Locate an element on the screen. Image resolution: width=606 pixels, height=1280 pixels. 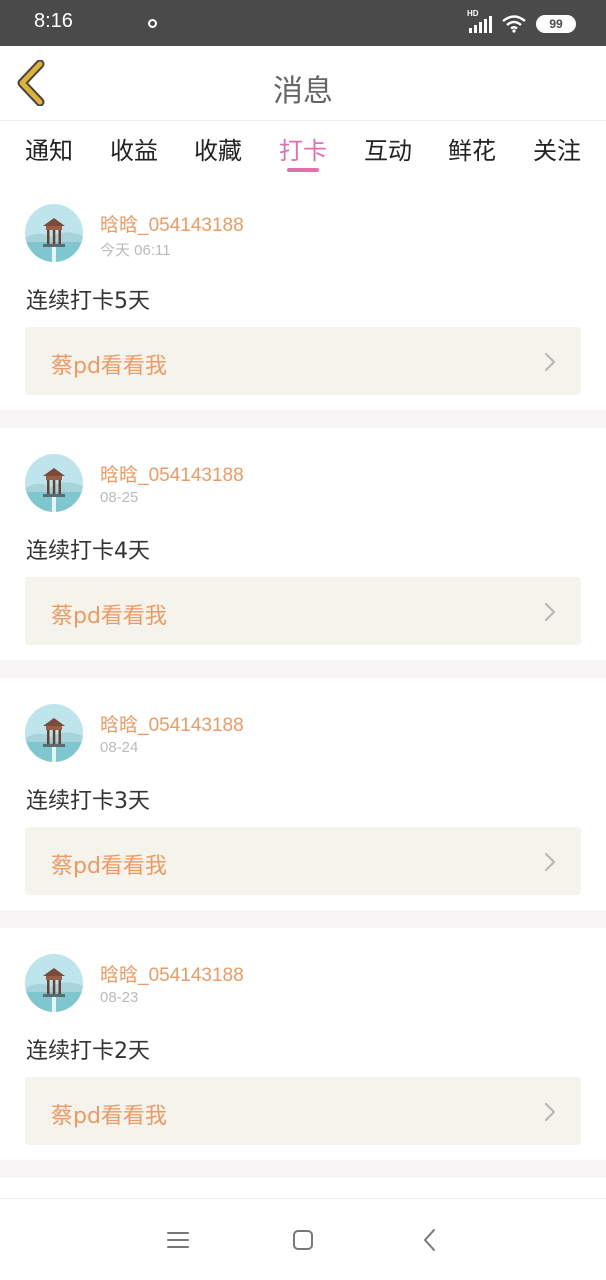
tab-checkin: 打卡 is located at coordinates (303, 148).